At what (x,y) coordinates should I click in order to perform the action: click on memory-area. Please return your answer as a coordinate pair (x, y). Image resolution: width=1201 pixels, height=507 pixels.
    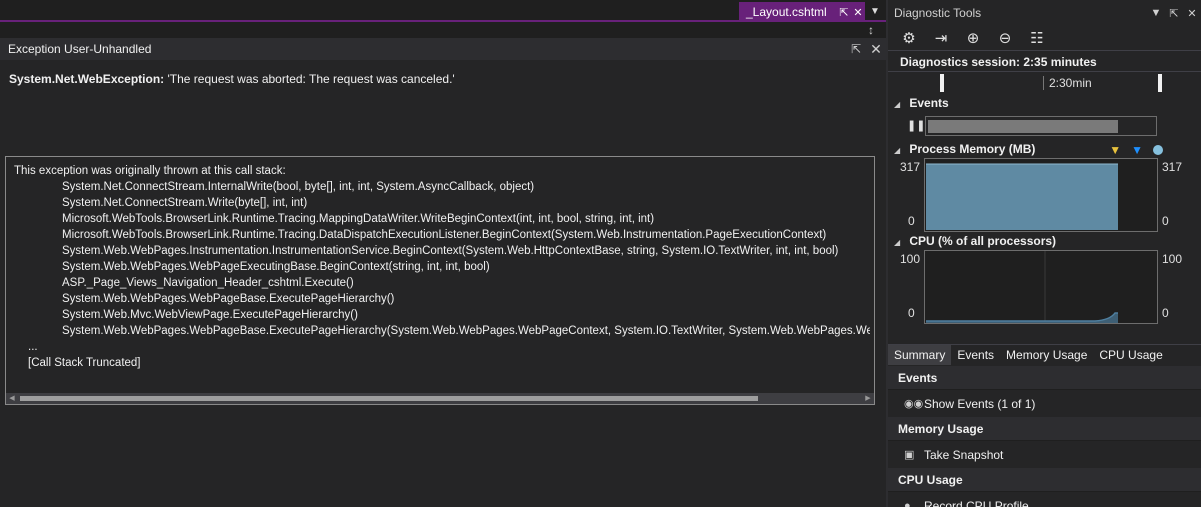
    Looking at the image, I should click on (1022, 197).